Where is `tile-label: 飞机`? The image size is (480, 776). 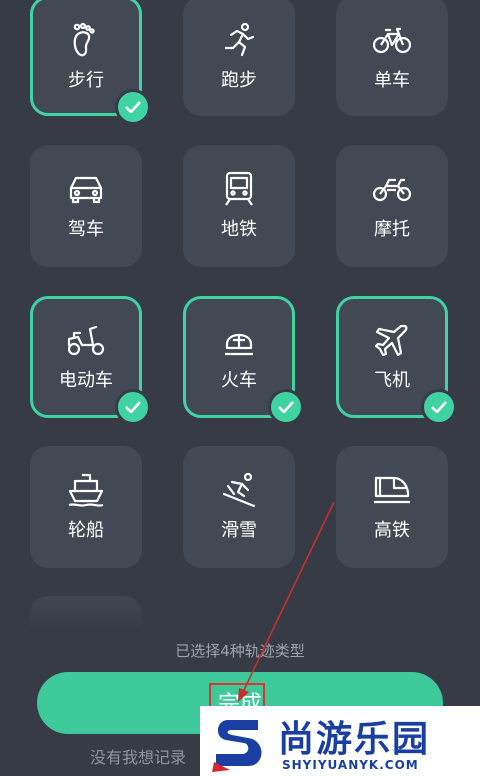 tile-label: 飞机 is located at coordinates (392, 380).